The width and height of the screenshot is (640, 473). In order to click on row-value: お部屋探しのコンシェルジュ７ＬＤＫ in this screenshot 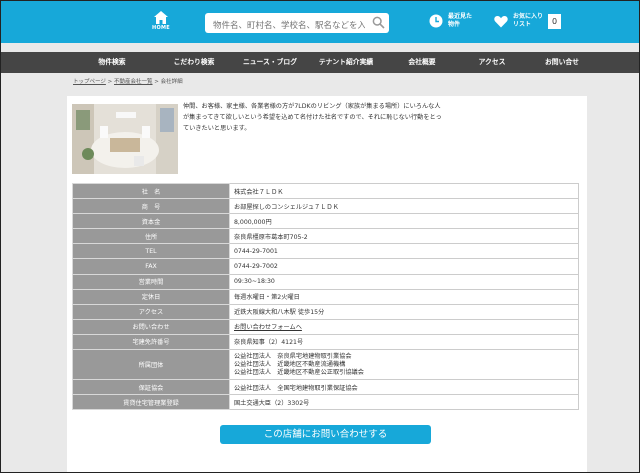, I will do `click(404, 206)`.